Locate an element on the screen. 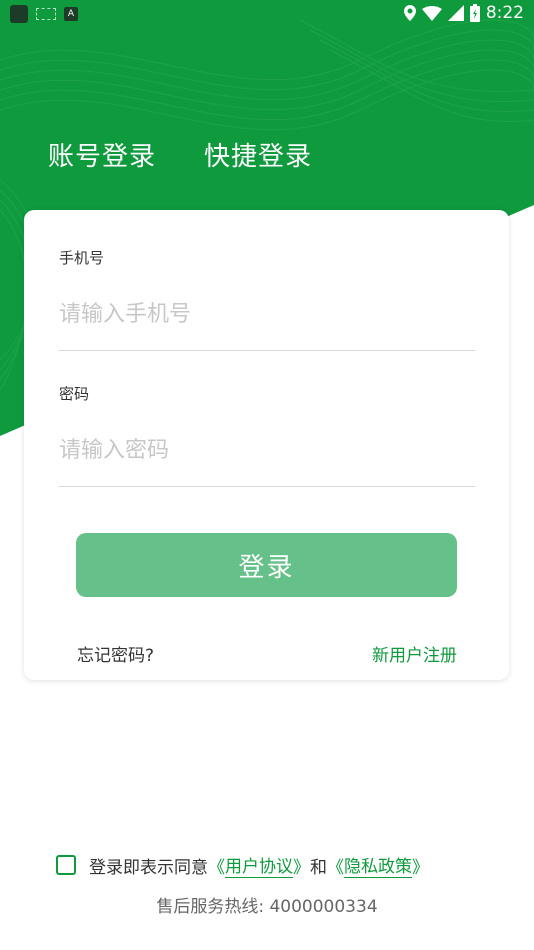 This screenshot has width=534, height=950. login-tabs: 账号登录 快捷登录 is located at coordinates (180, 154).